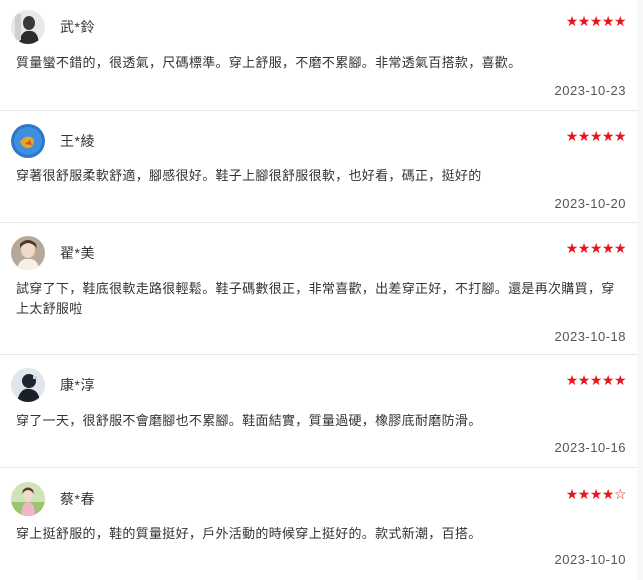 The width and height of the screenshot is (643, 580). Describe the element at coordinates (53, 499) in the screenshot. I see `review-header: 蔡*春` at that location.